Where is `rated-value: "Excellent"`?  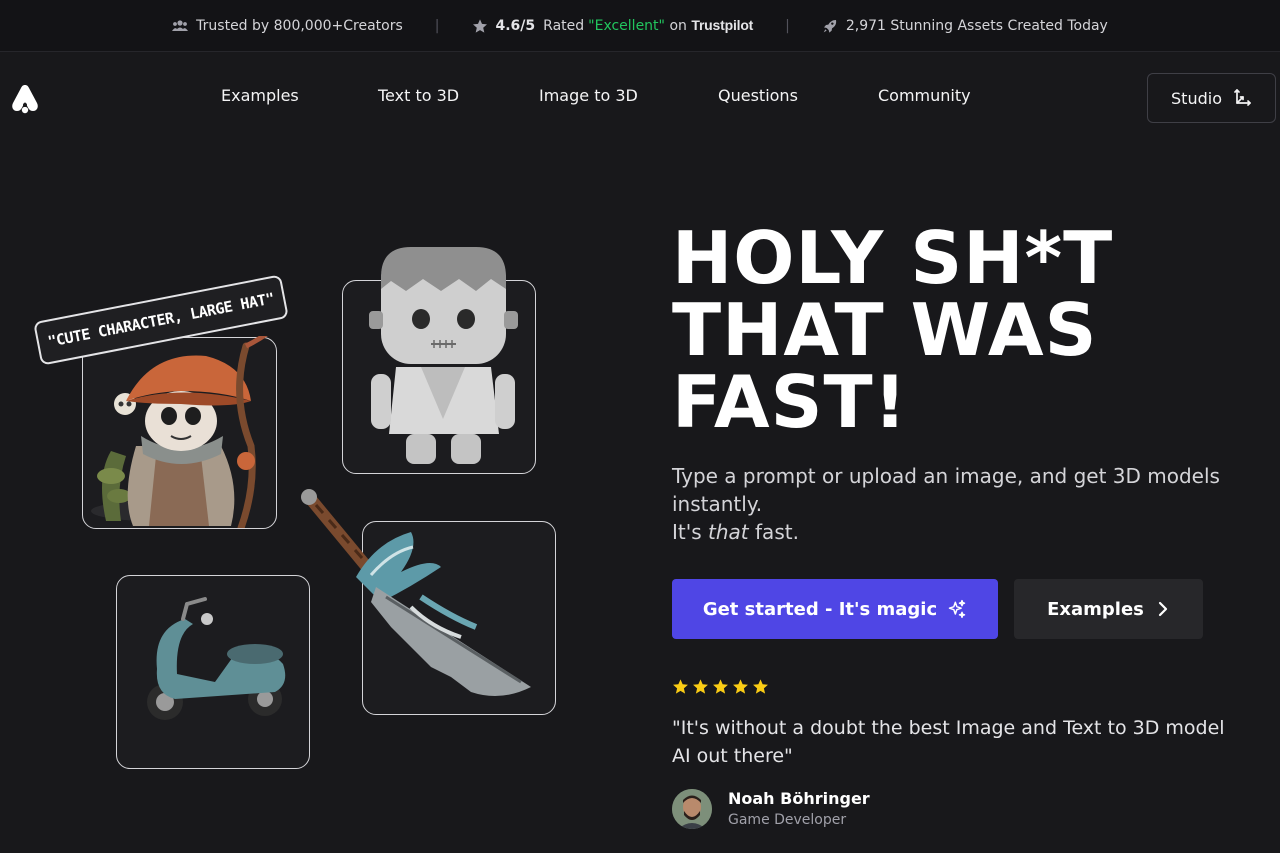 rated-value: "Excellent" is located at coordinates (626, 26).